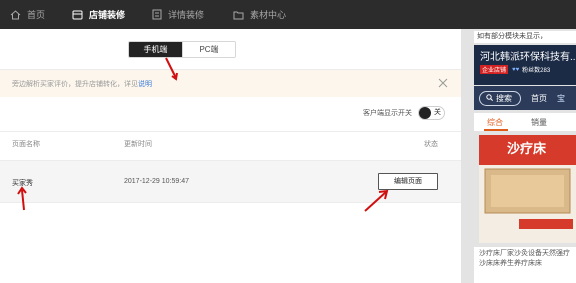  Describe the element at coordinates (145, 84) in the screenshot. I see `notice-link: 说明` at that location.